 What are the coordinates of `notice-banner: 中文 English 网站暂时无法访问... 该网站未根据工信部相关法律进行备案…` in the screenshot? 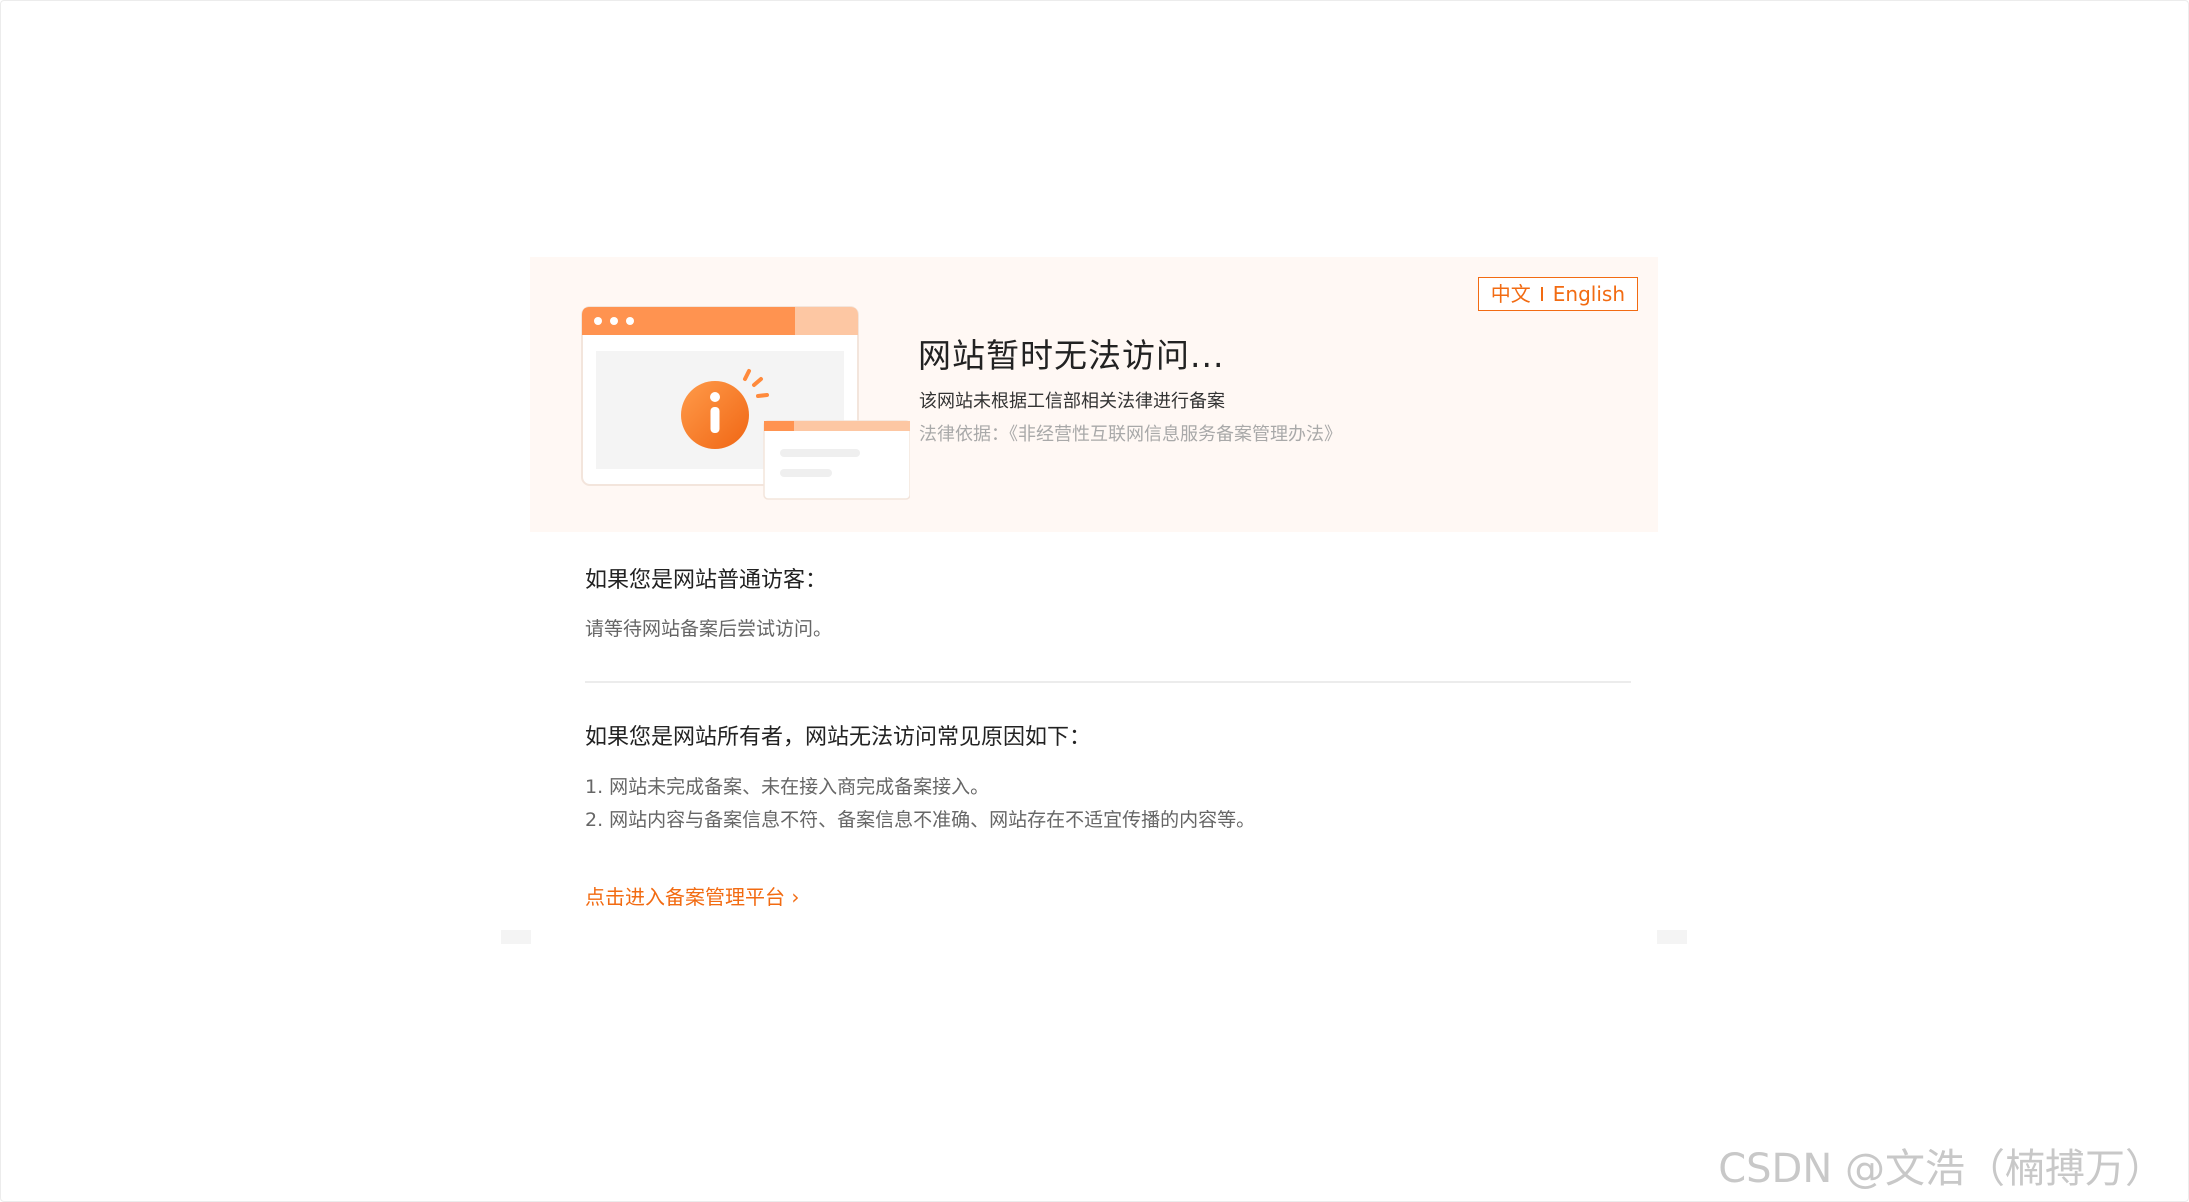 It's located at (1094, 394).